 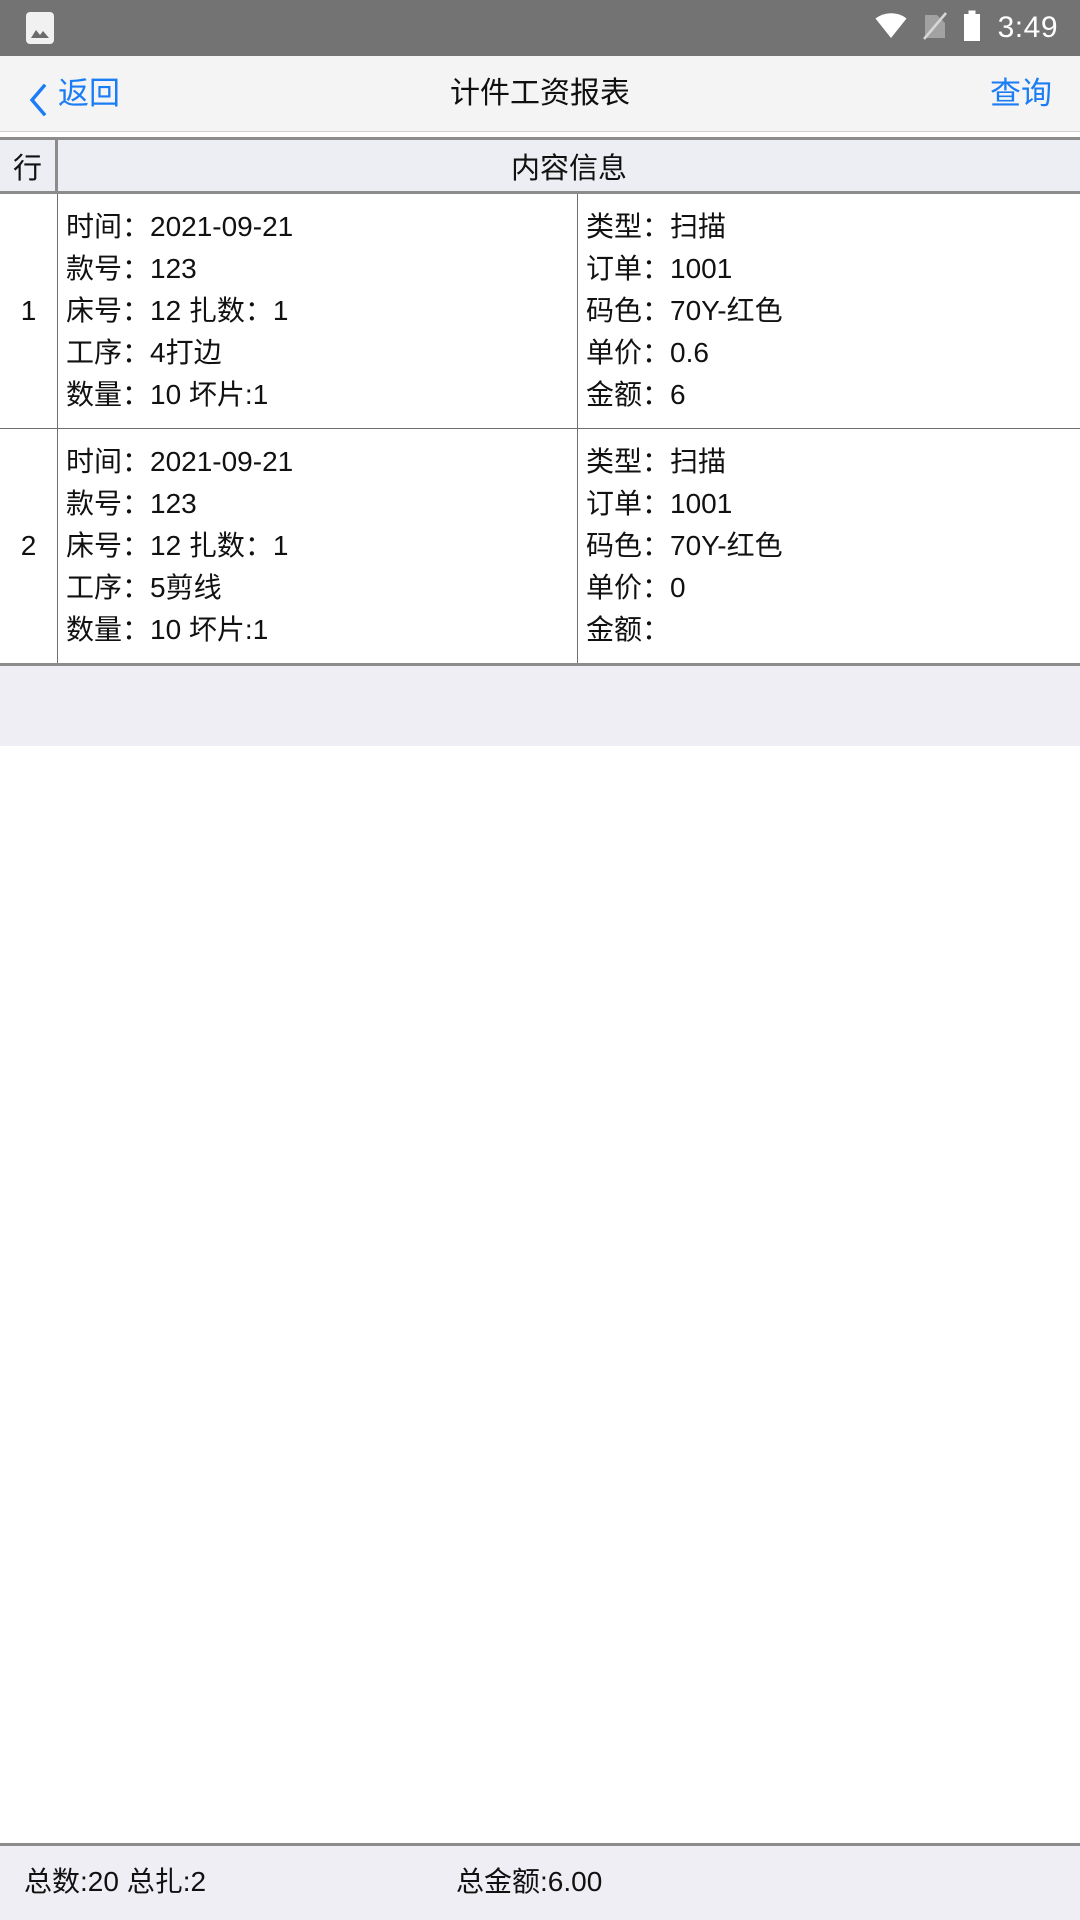 I want to click on column-header-row-number: 行, so click(x=29, y=165).